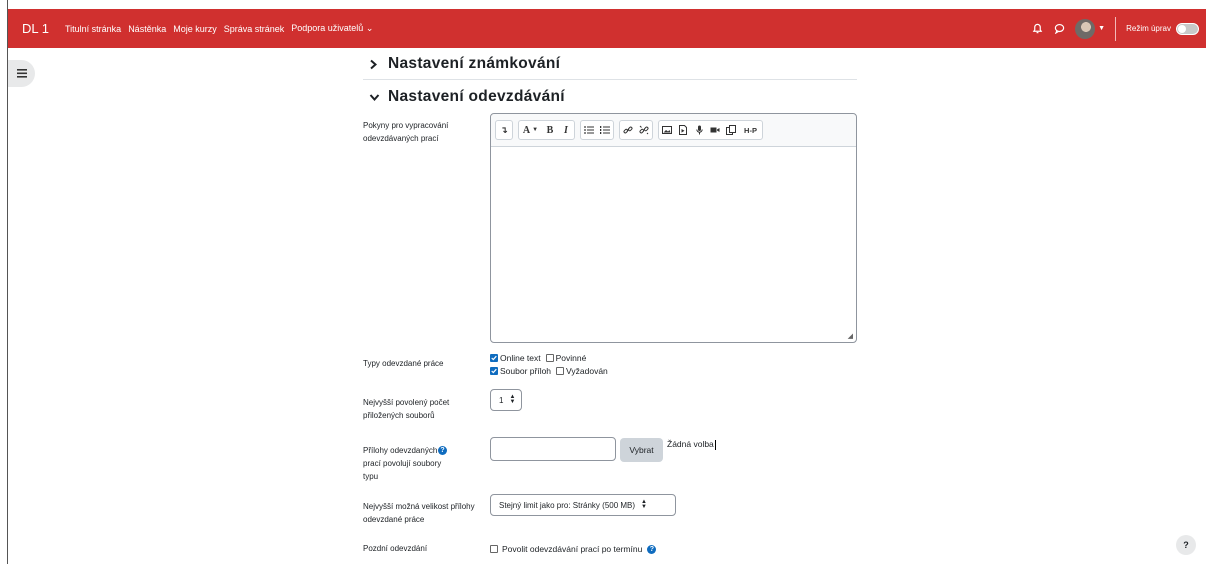  Describe the element at coordinates (476, 96) in the screenshot. I see `section-submission-title: Nastavení odevzdávání` at that location.